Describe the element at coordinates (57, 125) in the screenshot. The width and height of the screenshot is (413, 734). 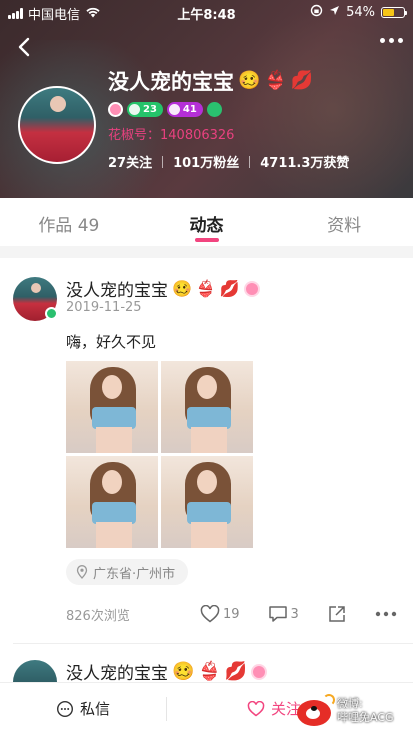
I see `profile-avatar` at that location.